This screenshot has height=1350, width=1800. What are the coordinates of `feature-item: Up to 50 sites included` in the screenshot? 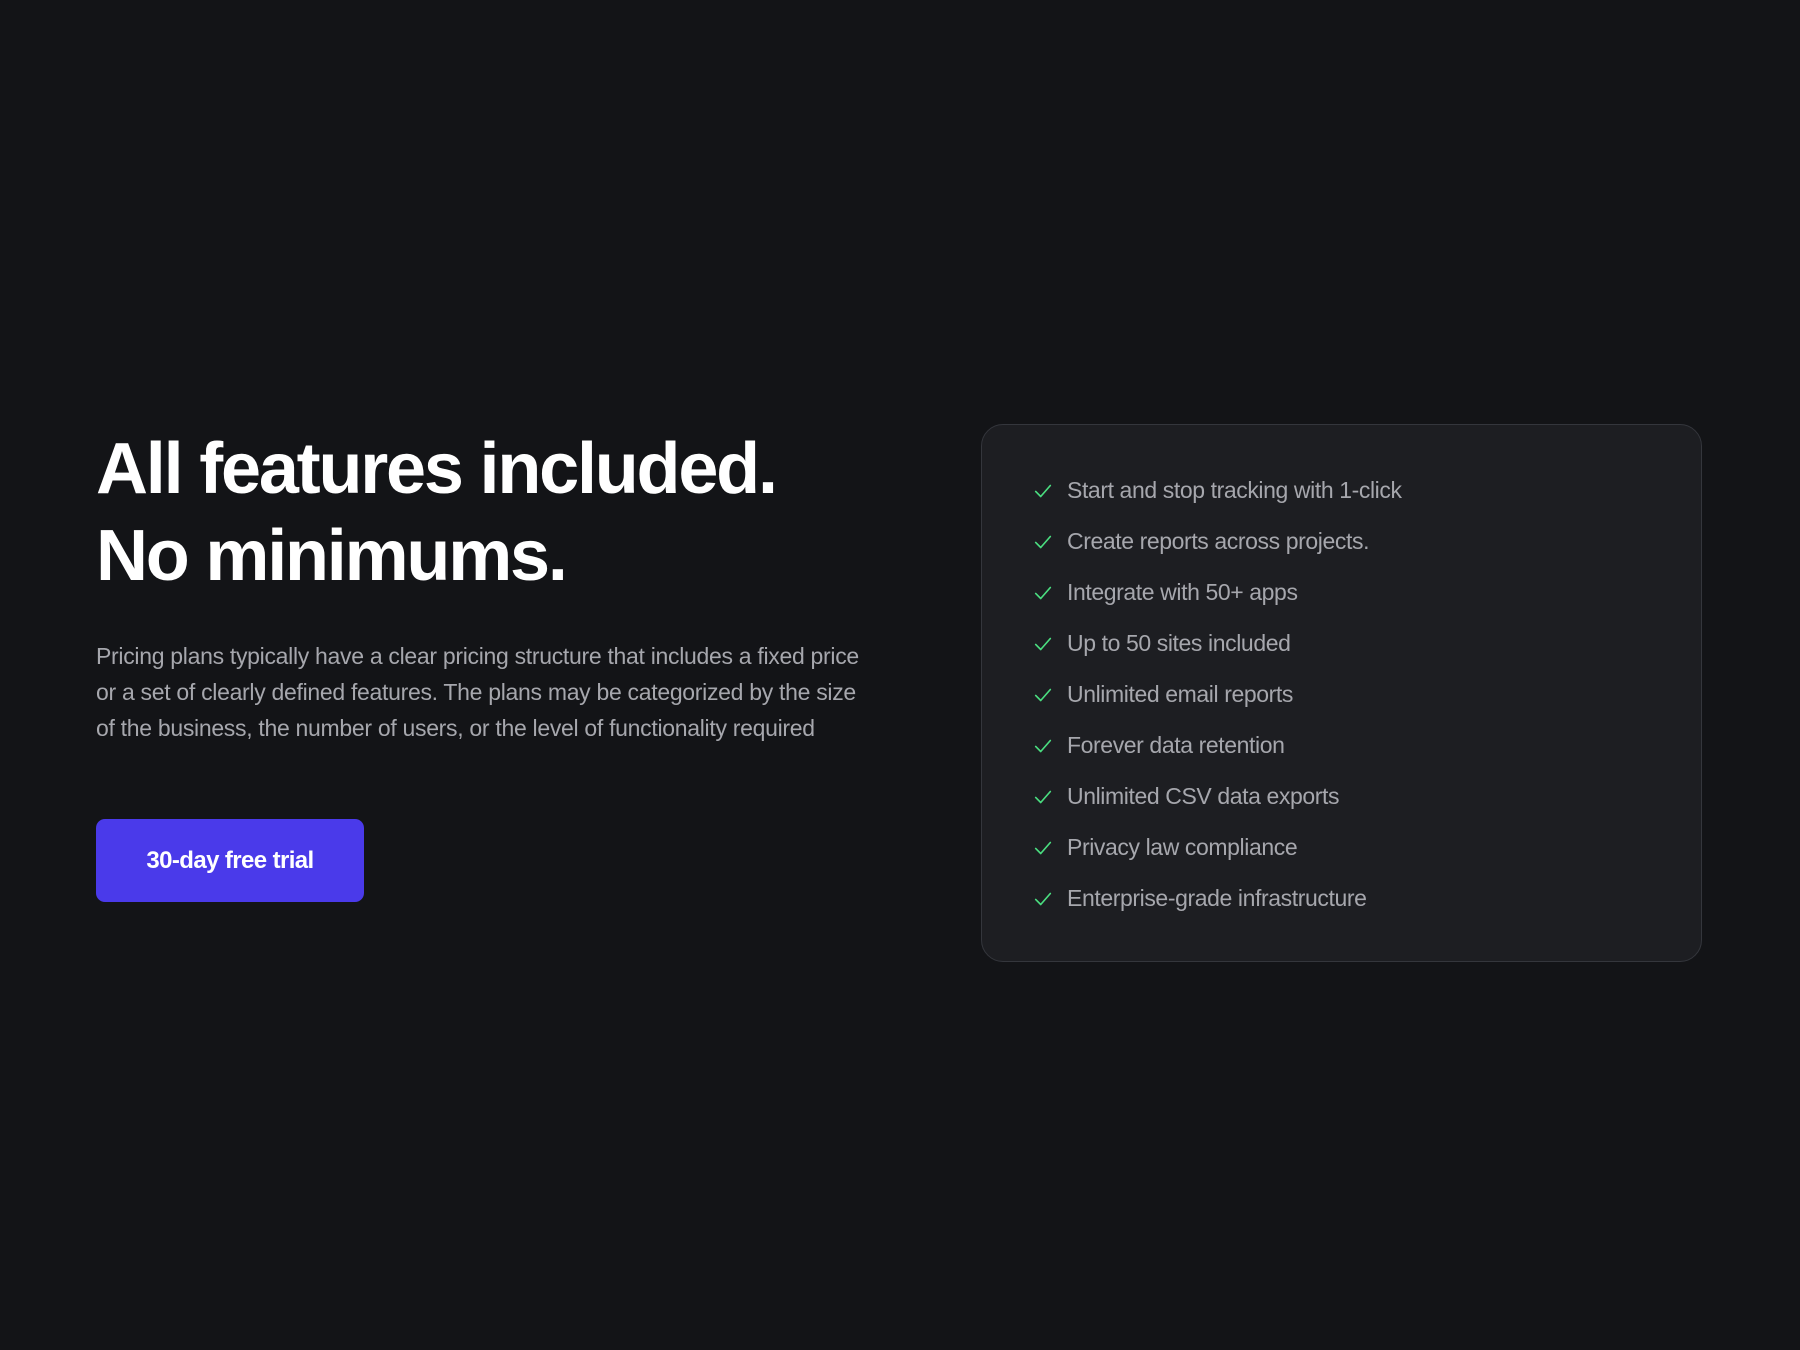 It's located at (1366, 643).